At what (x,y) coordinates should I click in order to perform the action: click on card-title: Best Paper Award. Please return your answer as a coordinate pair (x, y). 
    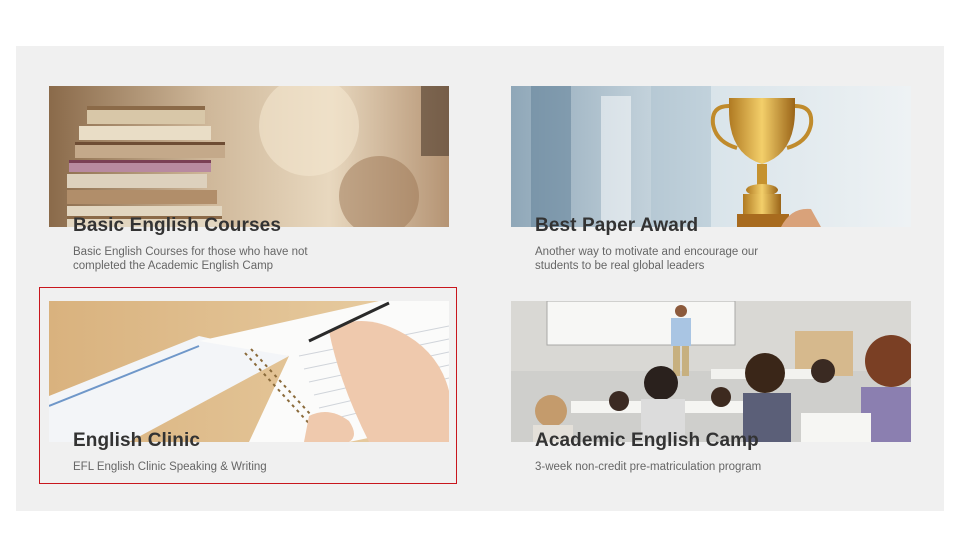
    Looking at the image, I should click on (617, 225).